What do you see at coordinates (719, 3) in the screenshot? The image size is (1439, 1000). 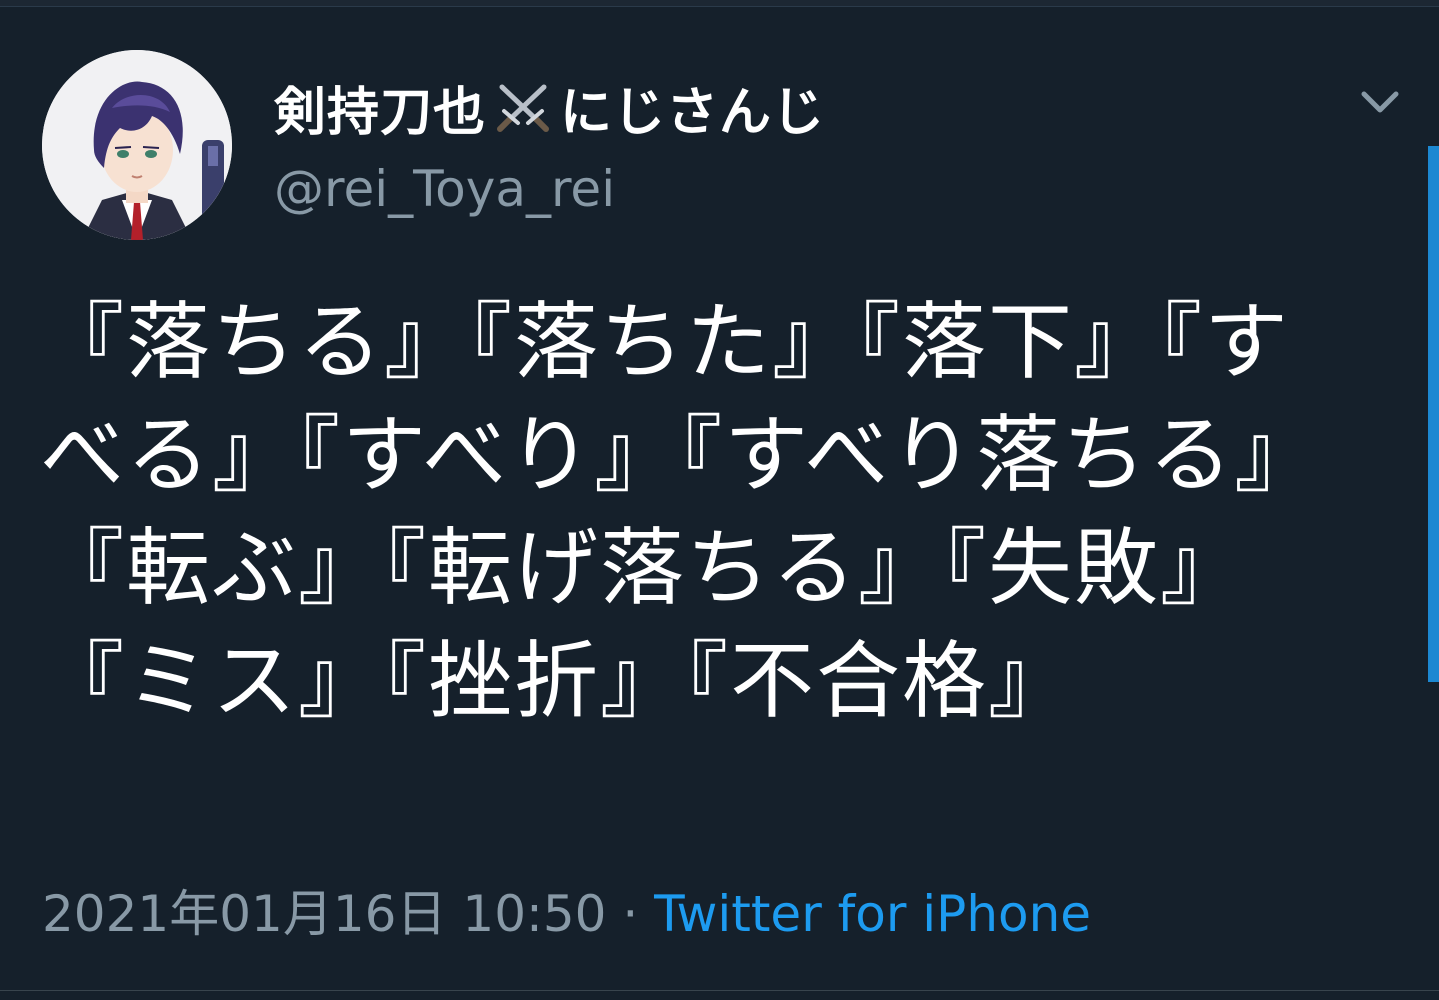 I see `top-divider` at bounding box center [719, 3].